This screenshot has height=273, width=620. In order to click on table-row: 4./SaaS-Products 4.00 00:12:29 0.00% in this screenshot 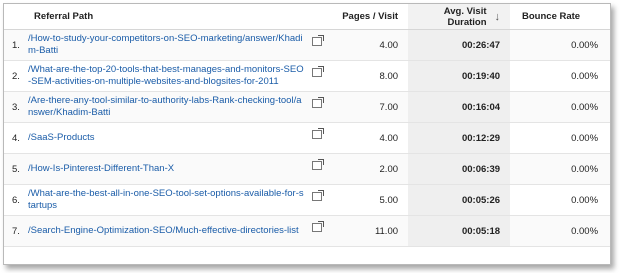, I will do `click(307, 138)`.